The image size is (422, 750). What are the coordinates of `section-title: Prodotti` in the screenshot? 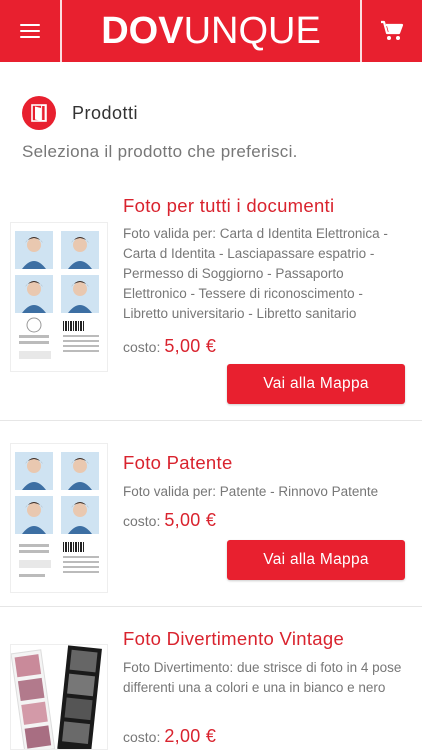 It's located at (105, 112).